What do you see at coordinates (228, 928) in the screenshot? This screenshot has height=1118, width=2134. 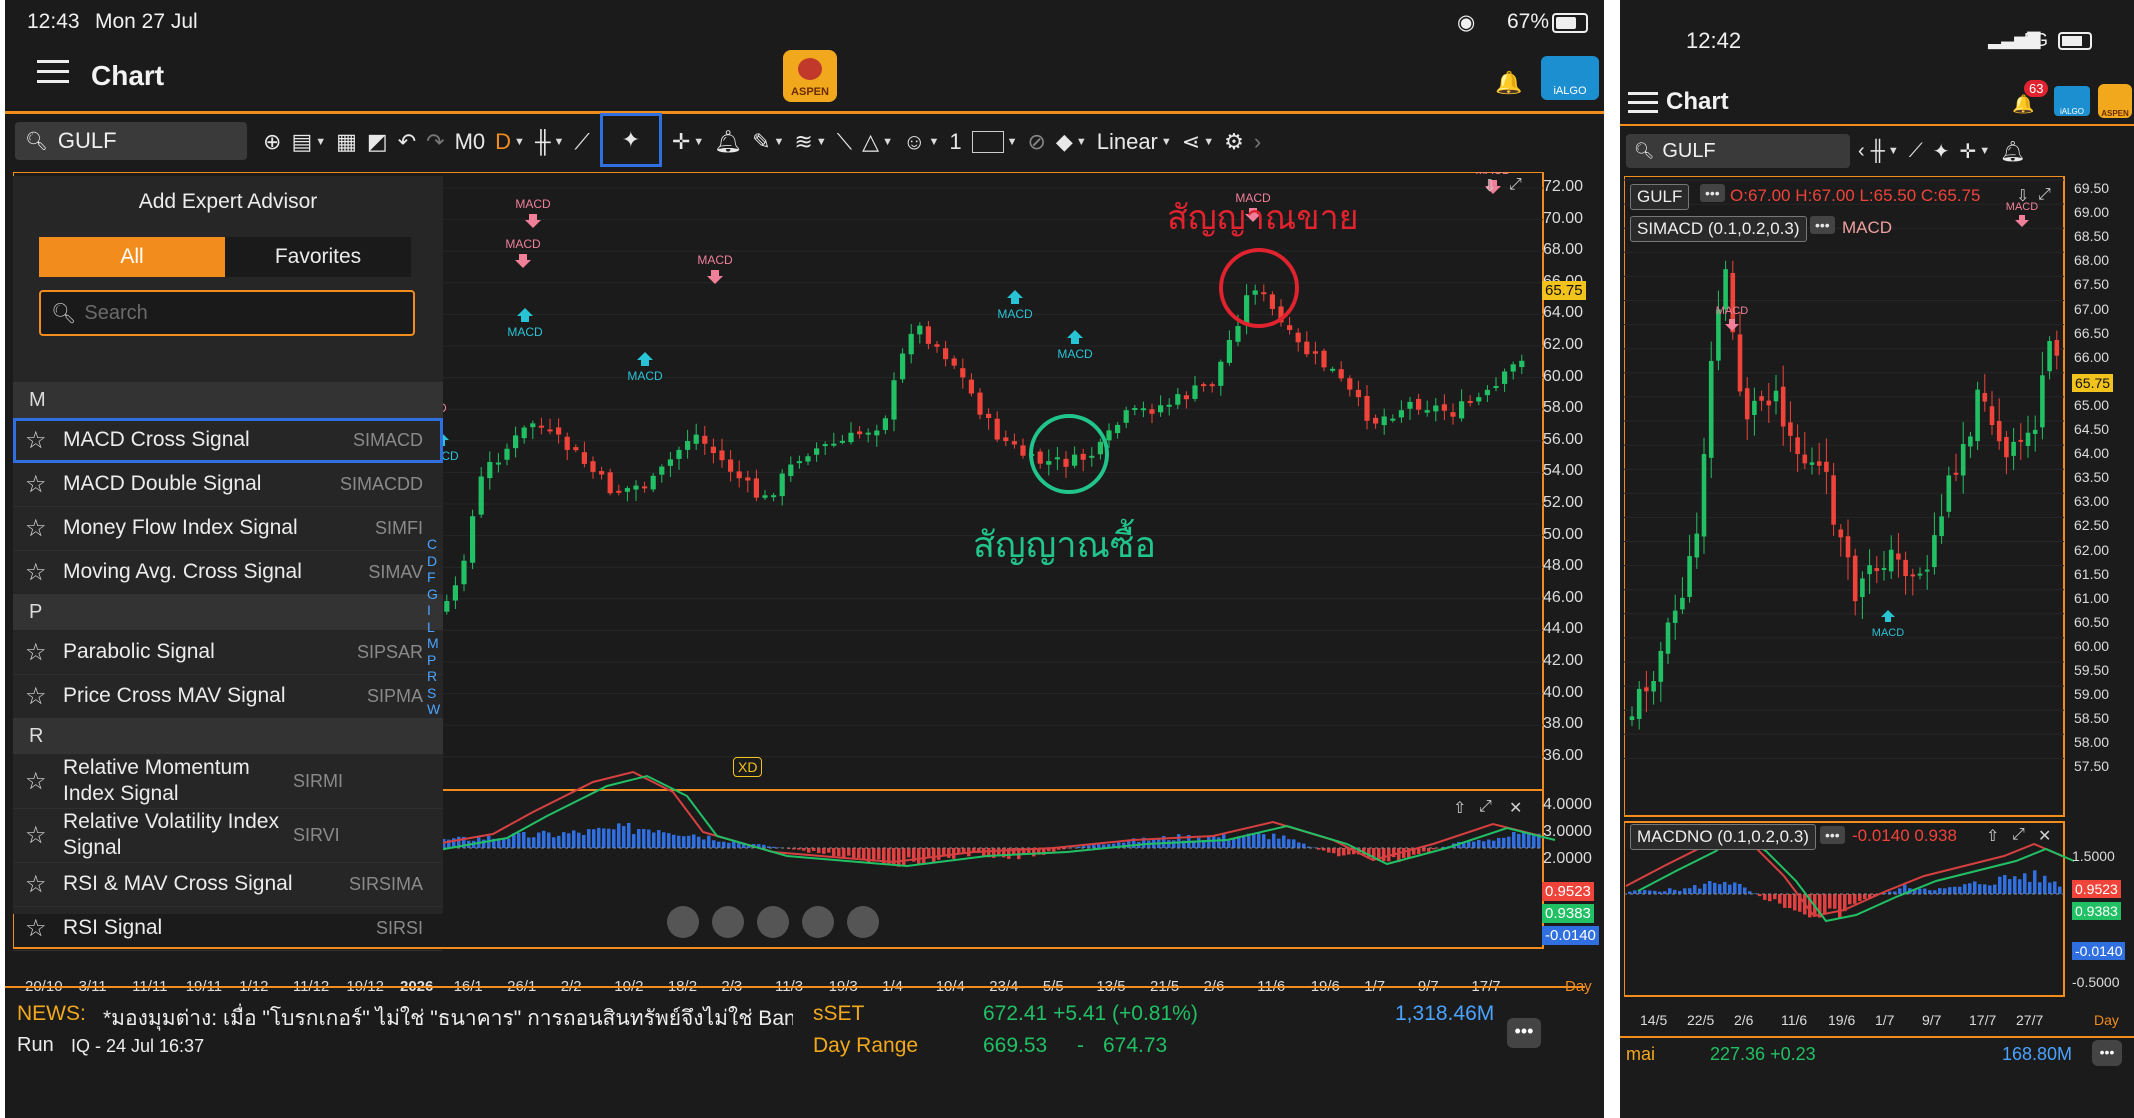 I see `expert-item: ☆ RSI Signal SIRSI` at bounding box center [228, 928].